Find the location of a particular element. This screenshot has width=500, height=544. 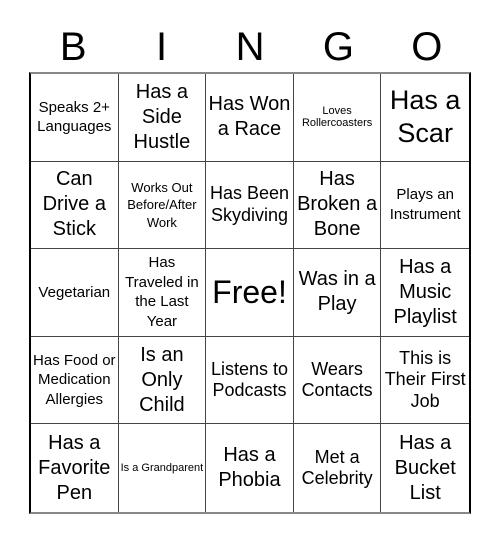

bingo-cell-text: Met a Celebrity is located at coordinates (337, 467).